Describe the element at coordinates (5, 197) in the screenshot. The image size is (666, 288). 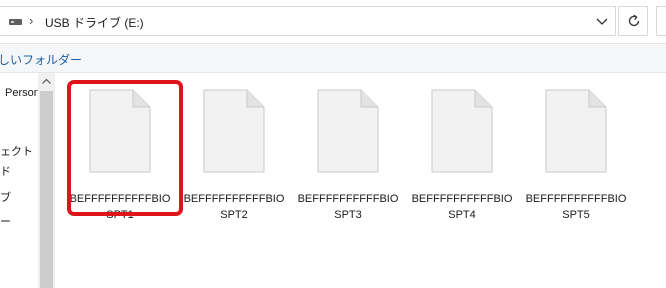
I see `nav-item-4: ブ` at that location.